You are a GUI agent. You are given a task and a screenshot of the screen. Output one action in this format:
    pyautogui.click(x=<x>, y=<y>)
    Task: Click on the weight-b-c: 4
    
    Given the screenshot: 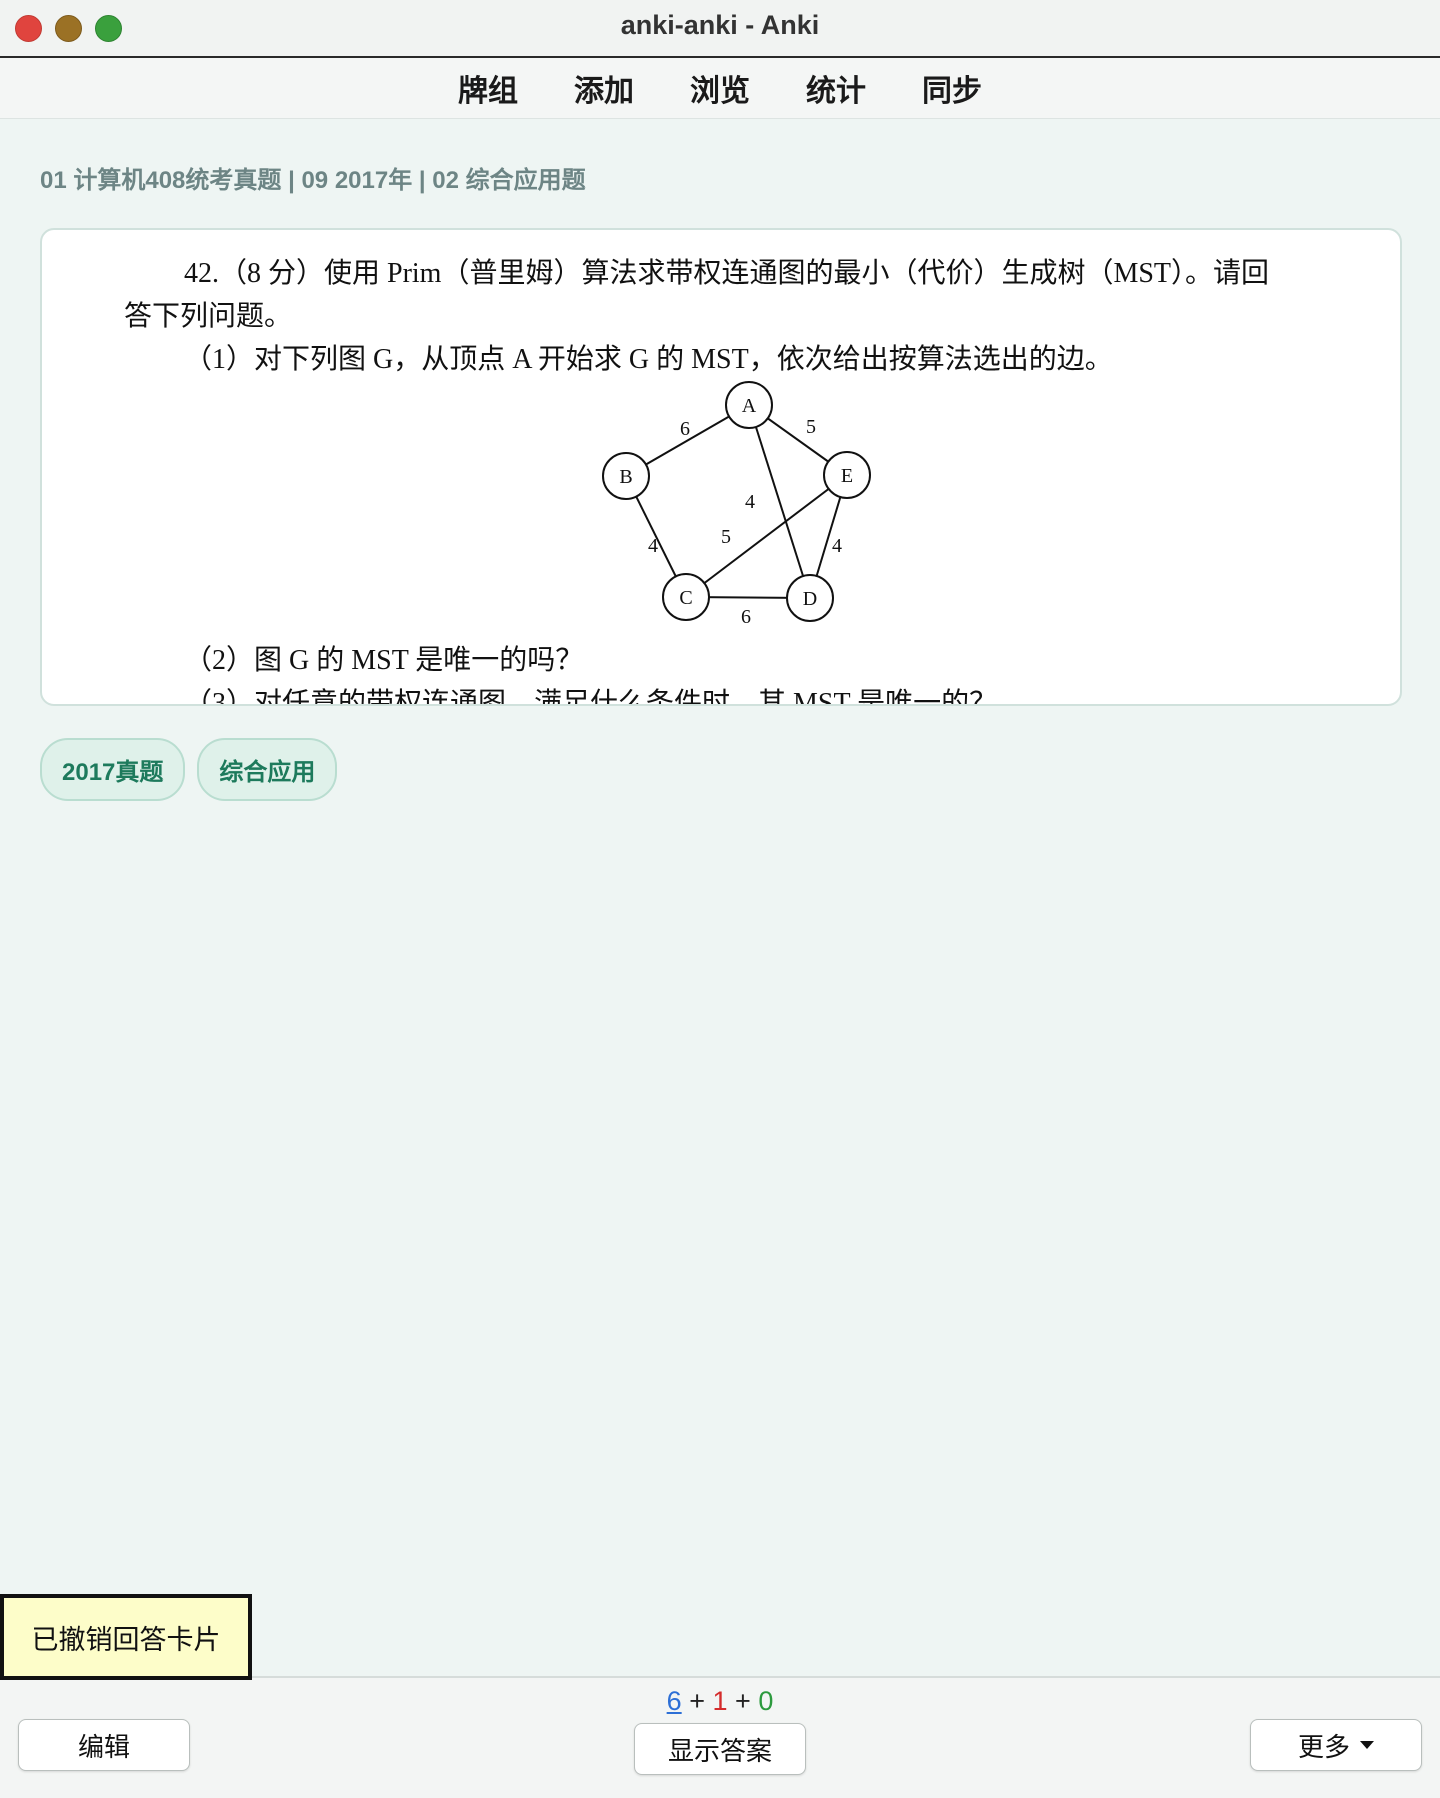 What is the action you would take?
    pyautogui.click(x=653, y=546)
    